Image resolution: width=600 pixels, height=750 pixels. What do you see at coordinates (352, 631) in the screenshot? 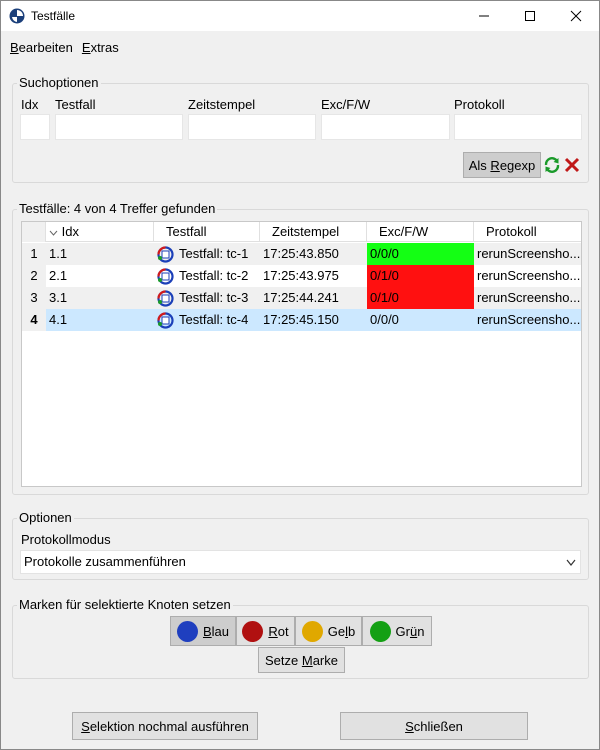
I see `mark-label-rest: b` at bounding box center [352, 631].